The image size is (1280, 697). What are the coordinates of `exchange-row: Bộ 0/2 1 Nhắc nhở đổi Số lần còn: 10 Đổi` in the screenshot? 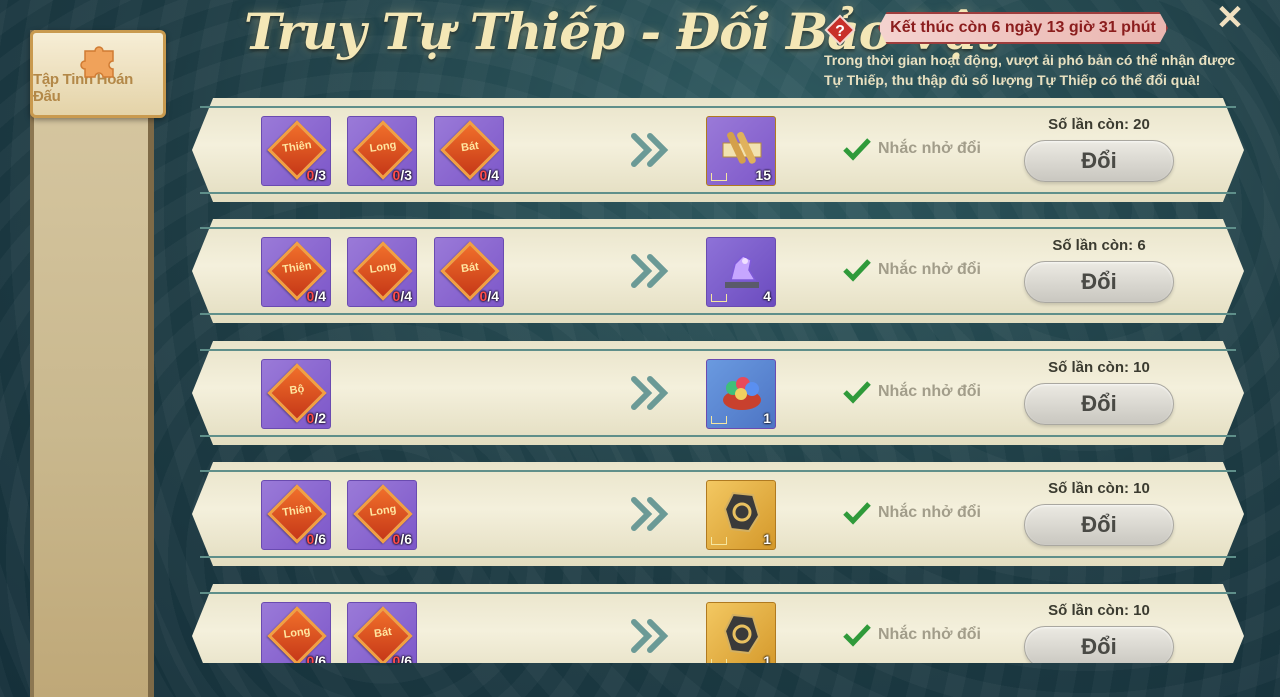 It's located at (718, 393).